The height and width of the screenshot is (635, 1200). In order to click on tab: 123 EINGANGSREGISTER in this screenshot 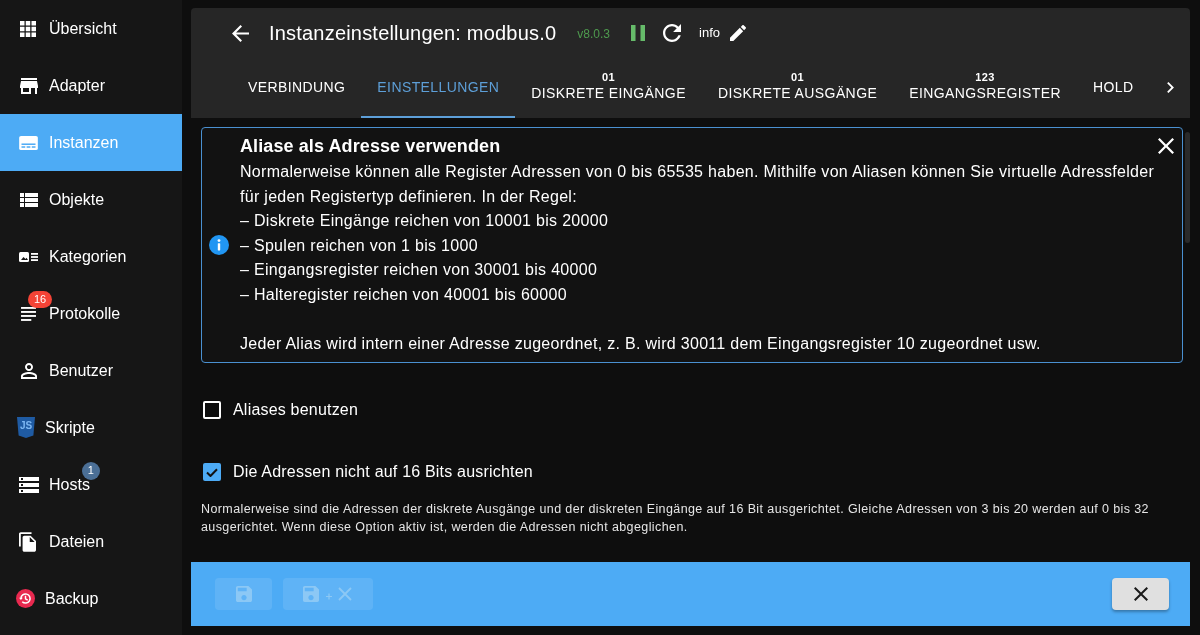, I will do `click(985, 88)`.